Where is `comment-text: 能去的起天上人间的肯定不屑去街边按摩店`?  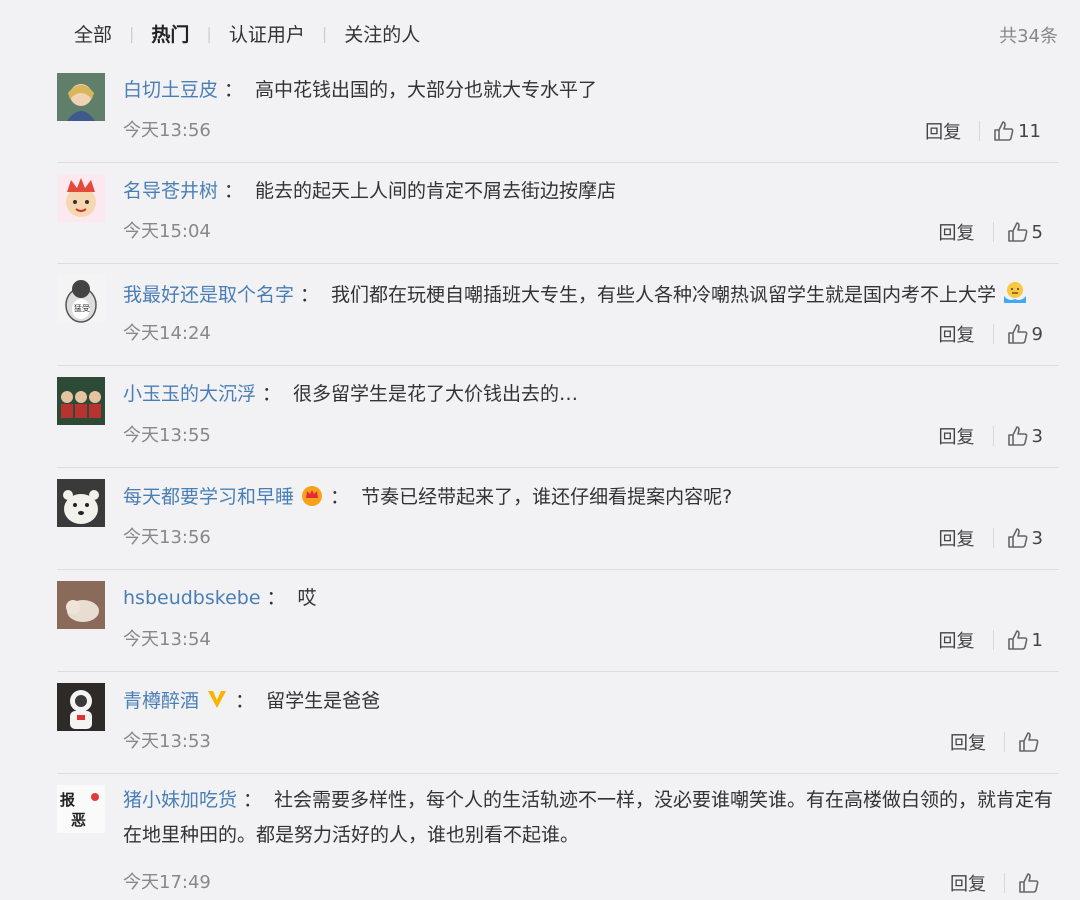 comment-text: 能去的起天上人间的肯定不屑去街边按摩店 is located at coordinates (436, 191).